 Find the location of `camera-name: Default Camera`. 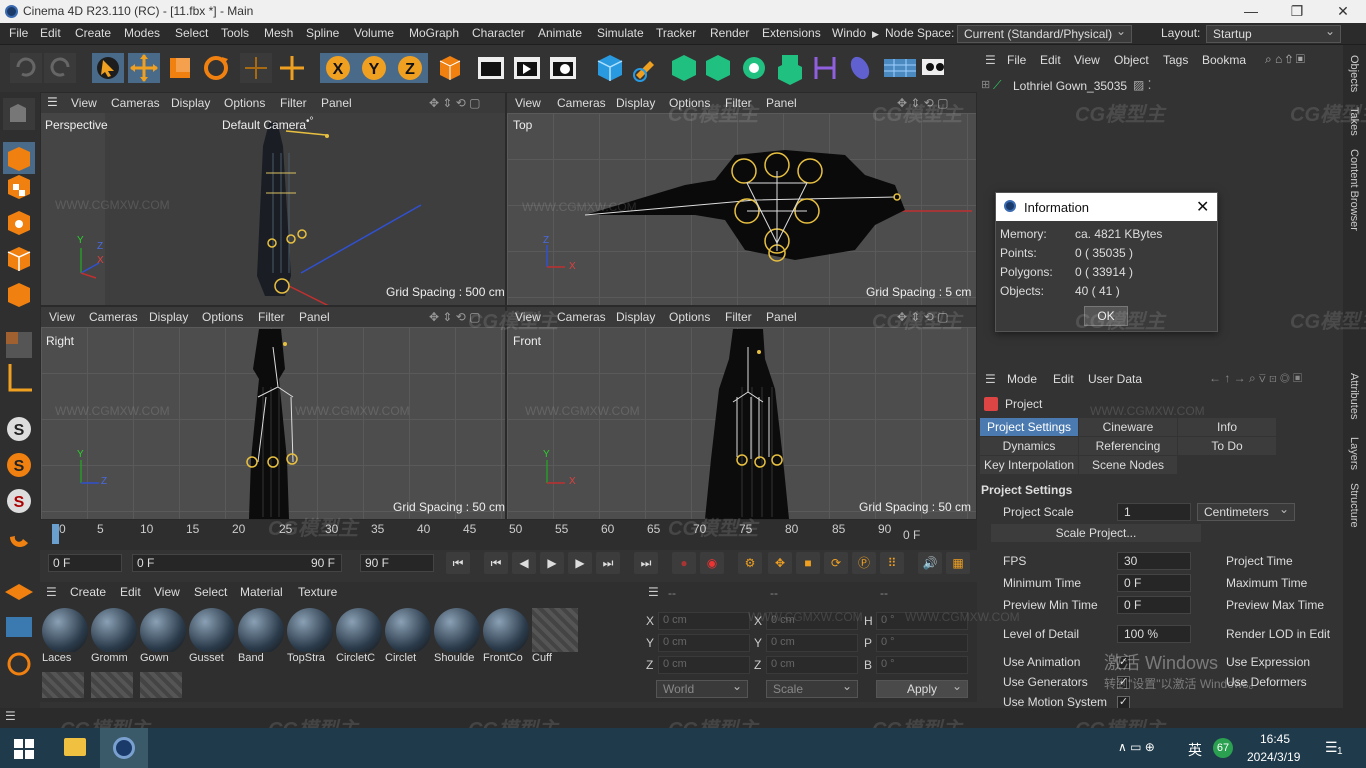

camera-name: Default Camera is located at coordinates (264, 125).